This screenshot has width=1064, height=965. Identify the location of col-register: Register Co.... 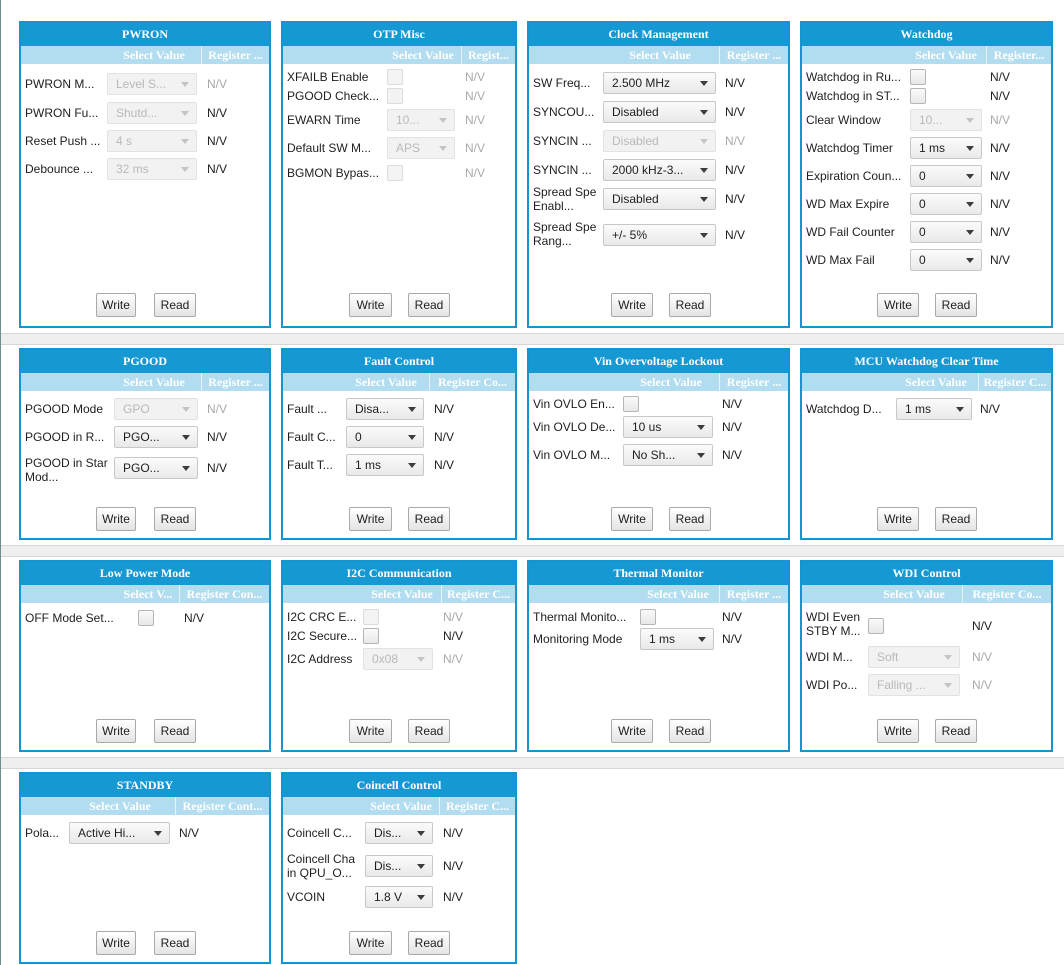
(1006, 594).